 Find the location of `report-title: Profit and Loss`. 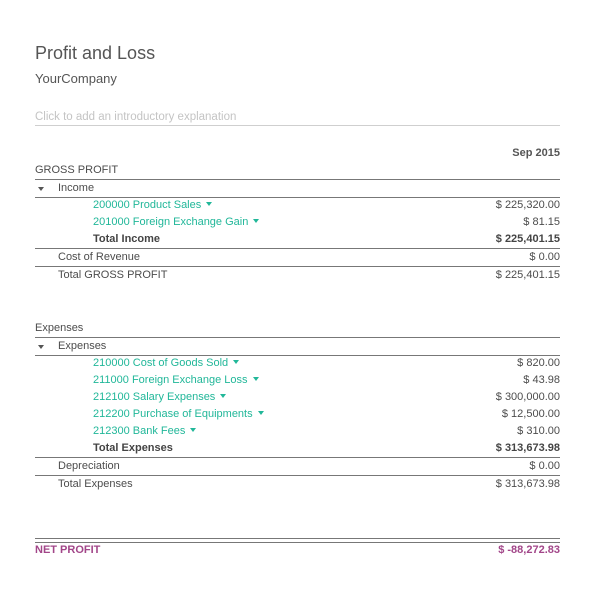

report-title: Profit and Loss is located at coordinates (95, 53).